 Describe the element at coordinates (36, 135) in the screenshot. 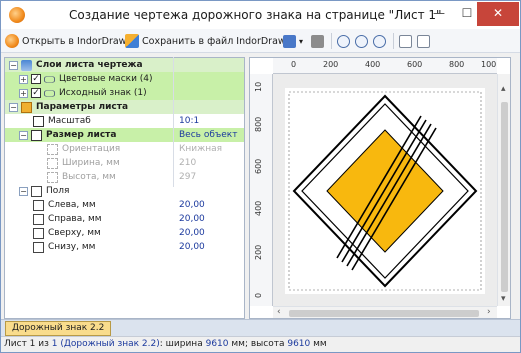

I see `sheet-icon` at that location.